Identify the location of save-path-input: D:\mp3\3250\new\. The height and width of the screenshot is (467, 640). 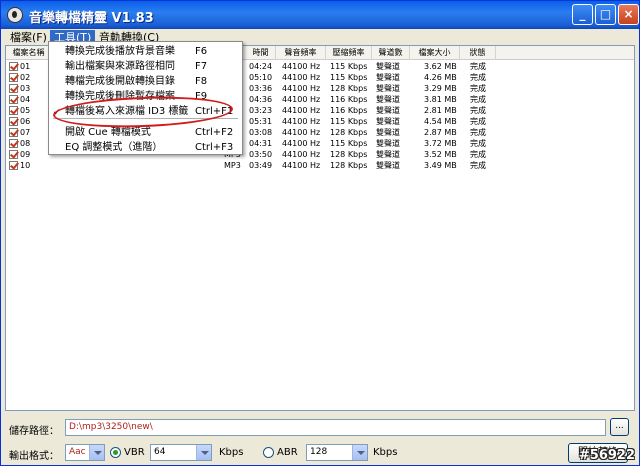
(335, 427).